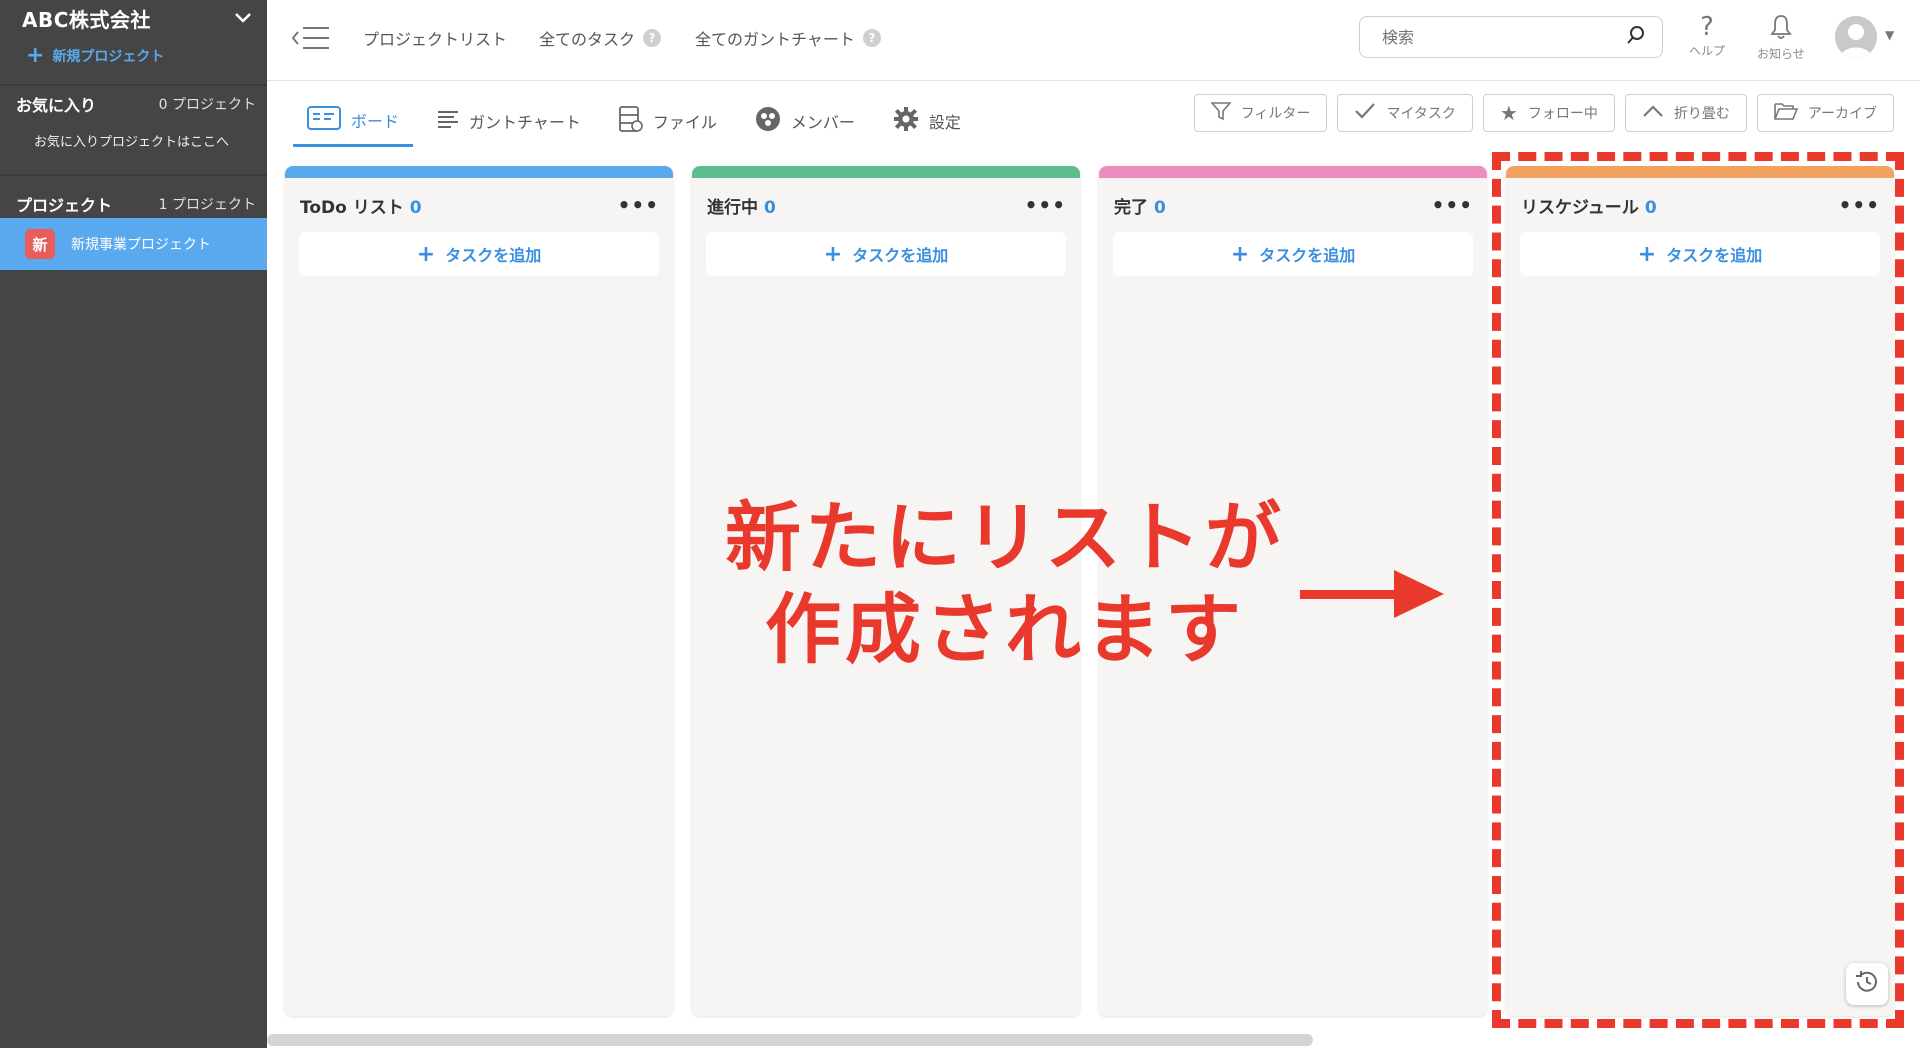 The height and width of the screenshot is (1048, 1920). I want to click on file-cabinet-icon, so click(630, 121).